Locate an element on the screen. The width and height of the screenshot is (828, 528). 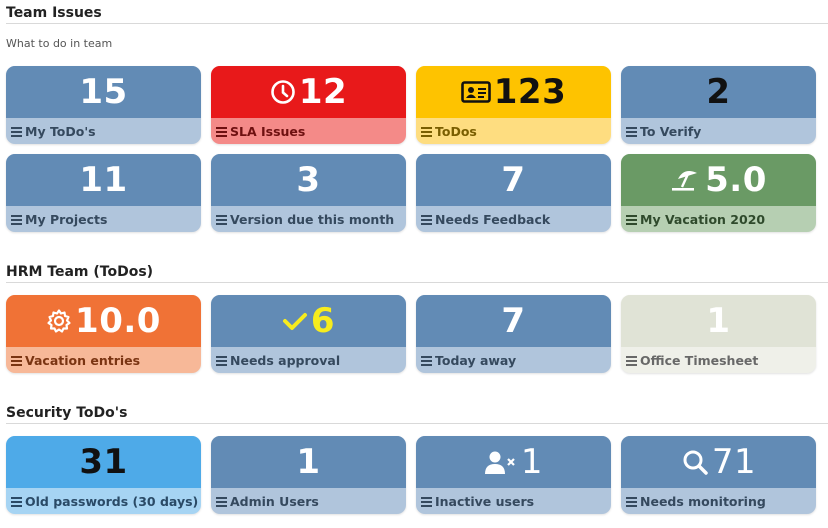
tile-my-projects: 11 My Projects is located at coordinates (103, 193).